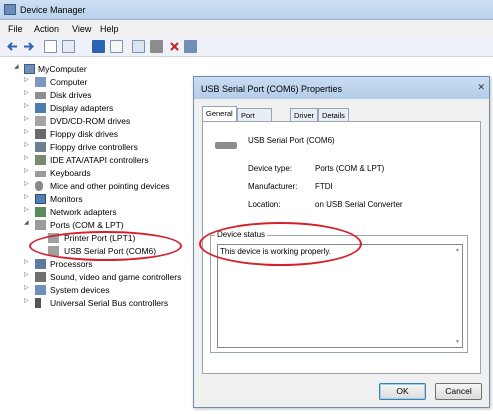  What do you see at coordinates (66, 199) in the screenshot?
I see `tree-item-label: Monitors` at bounding box center [66, 199].